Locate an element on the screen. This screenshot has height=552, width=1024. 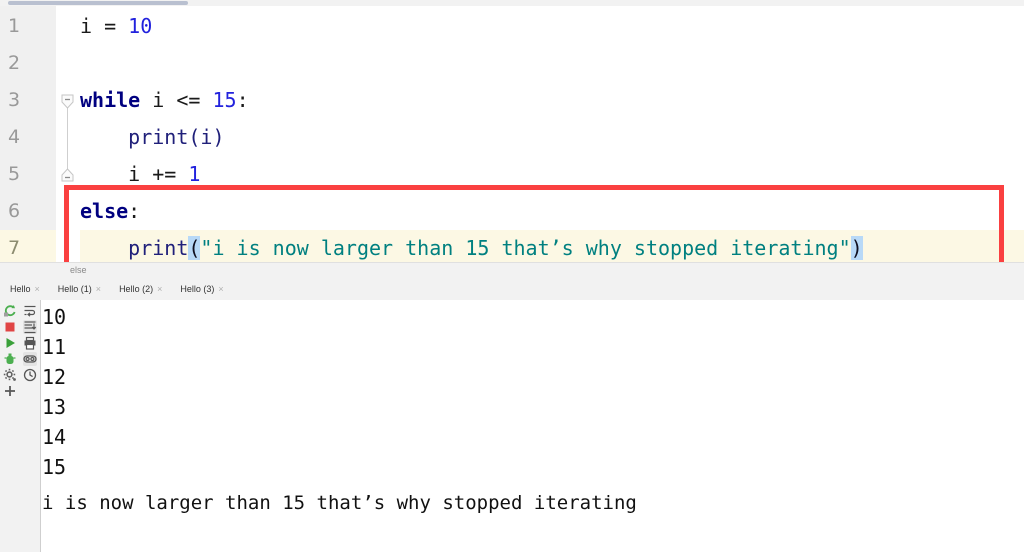
console-toolbar-secondary is located at coordinates (30, 426).